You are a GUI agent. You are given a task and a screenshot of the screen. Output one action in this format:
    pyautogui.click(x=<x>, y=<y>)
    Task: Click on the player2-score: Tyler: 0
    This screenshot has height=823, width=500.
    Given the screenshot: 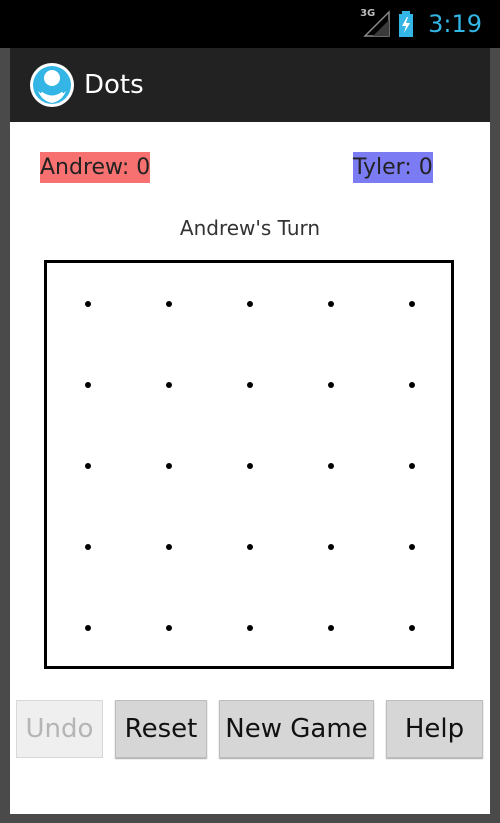 What is the action you would take?
    pyautogui.click(x=393, y=167)
    